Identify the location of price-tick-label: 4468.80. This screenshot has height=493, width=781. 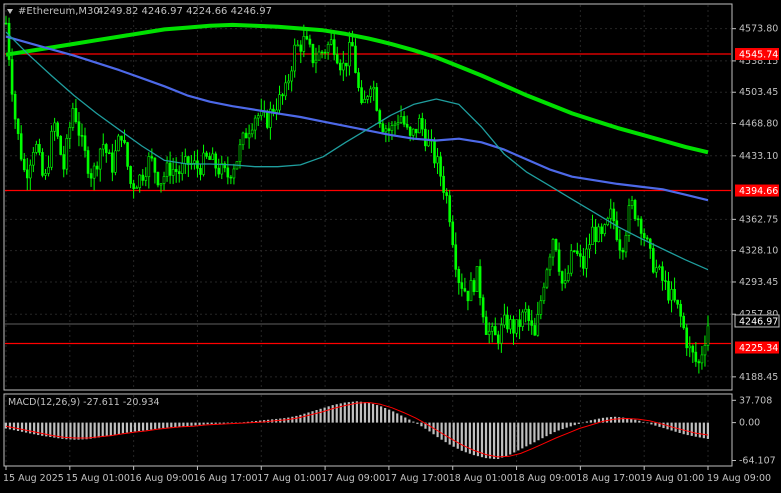
(758, 124).